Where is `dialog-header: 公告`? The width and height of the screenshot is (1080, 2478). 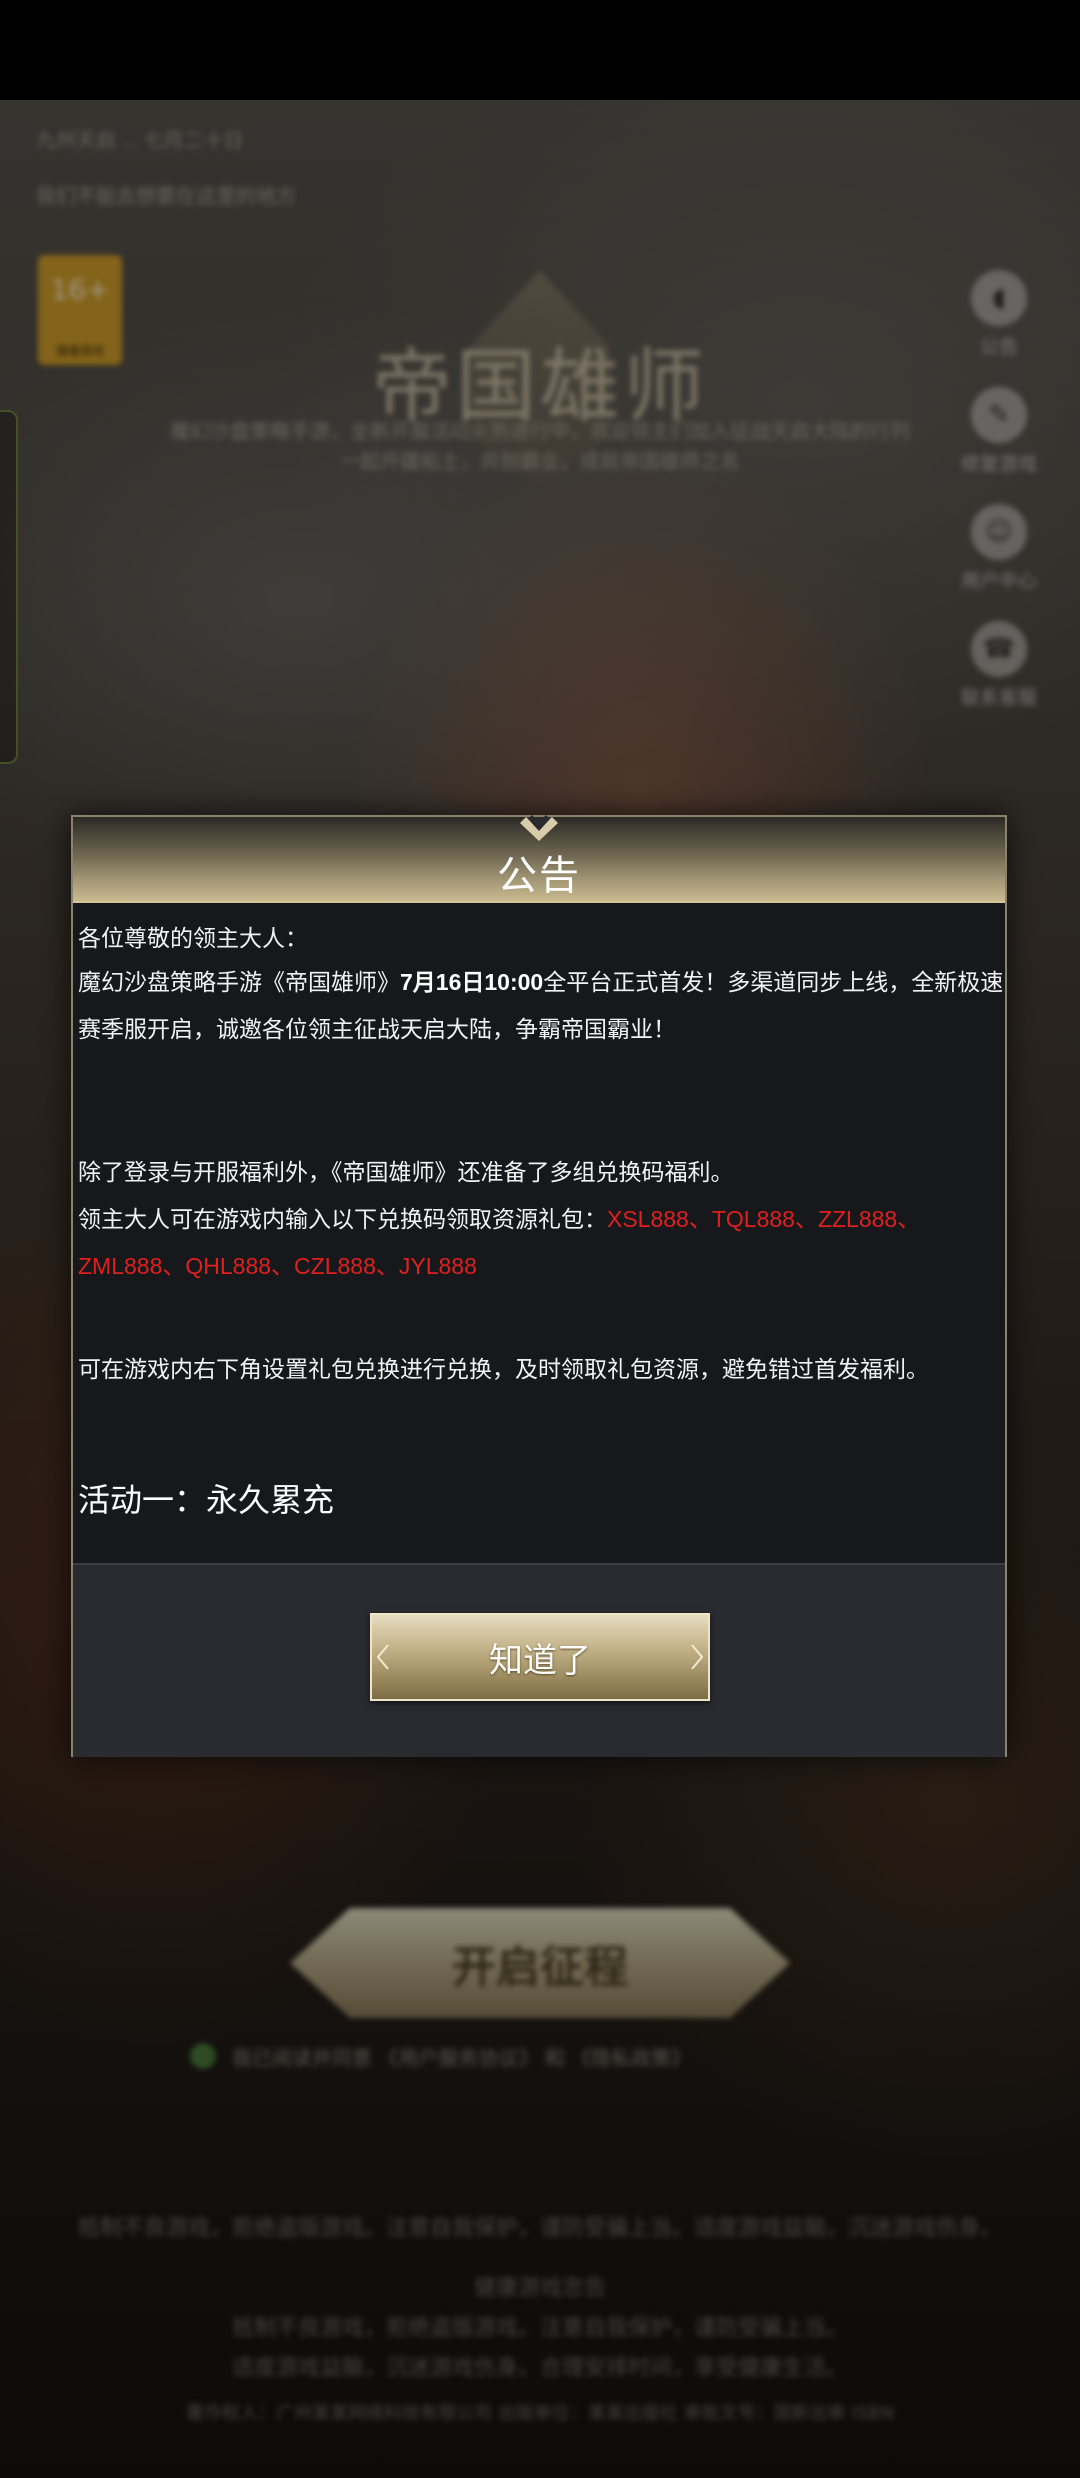
dialog-header: 公告 is located at coordinates (539, 859).